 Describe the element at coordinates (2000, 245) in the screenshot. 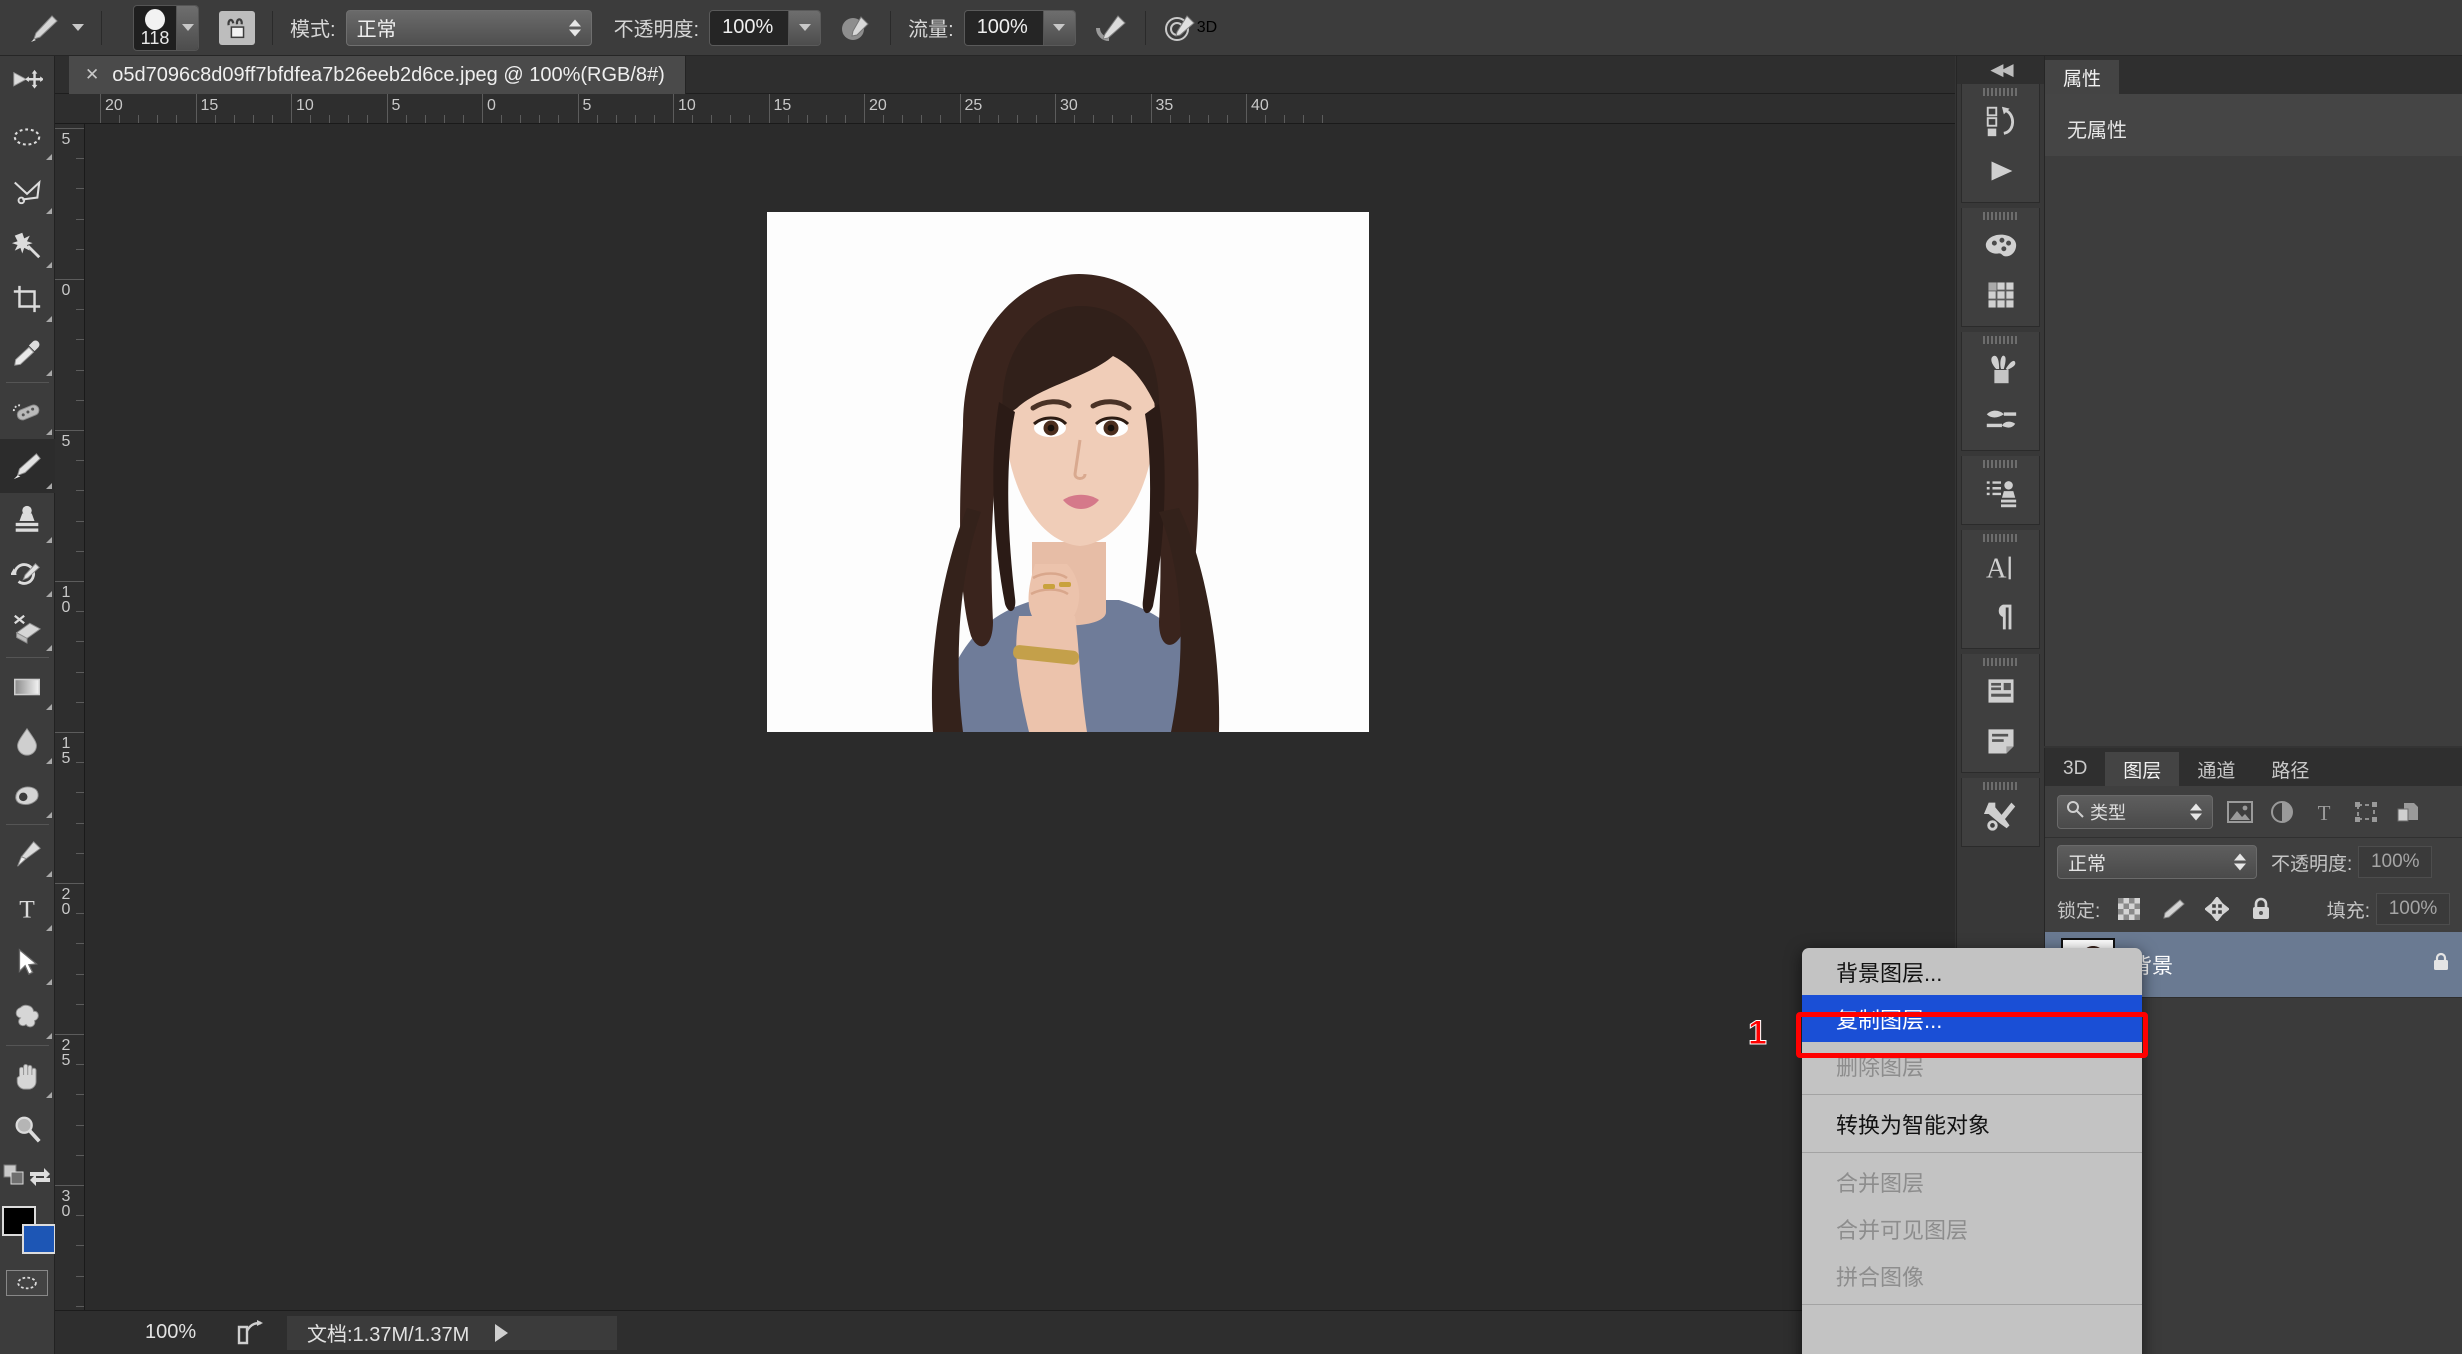

I see `palette-icon` at that location.